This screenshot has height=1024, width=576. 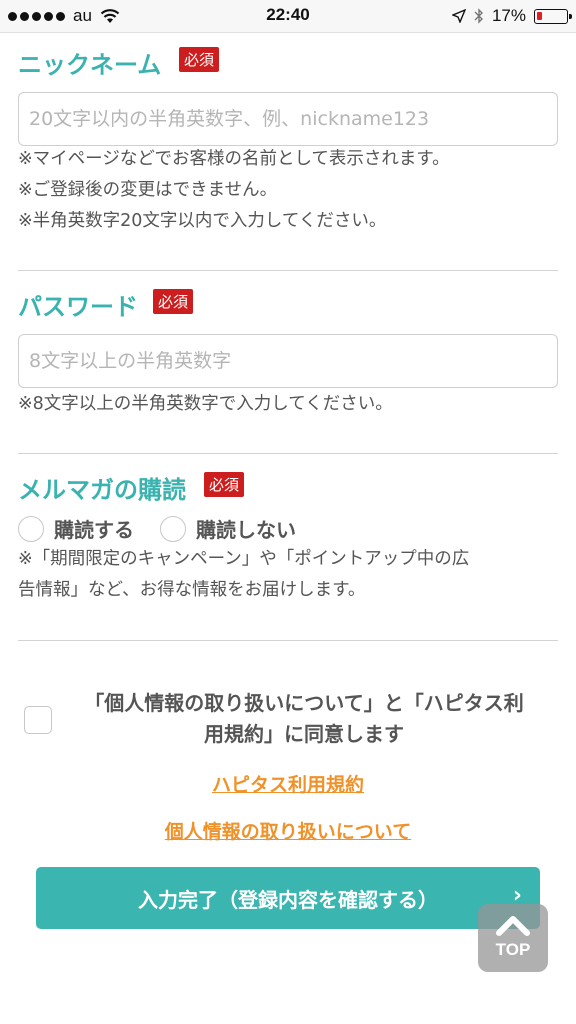 I want to click on nickname-note-2: ※ご登録後の変更はできません。, so click(x=148, y=190).